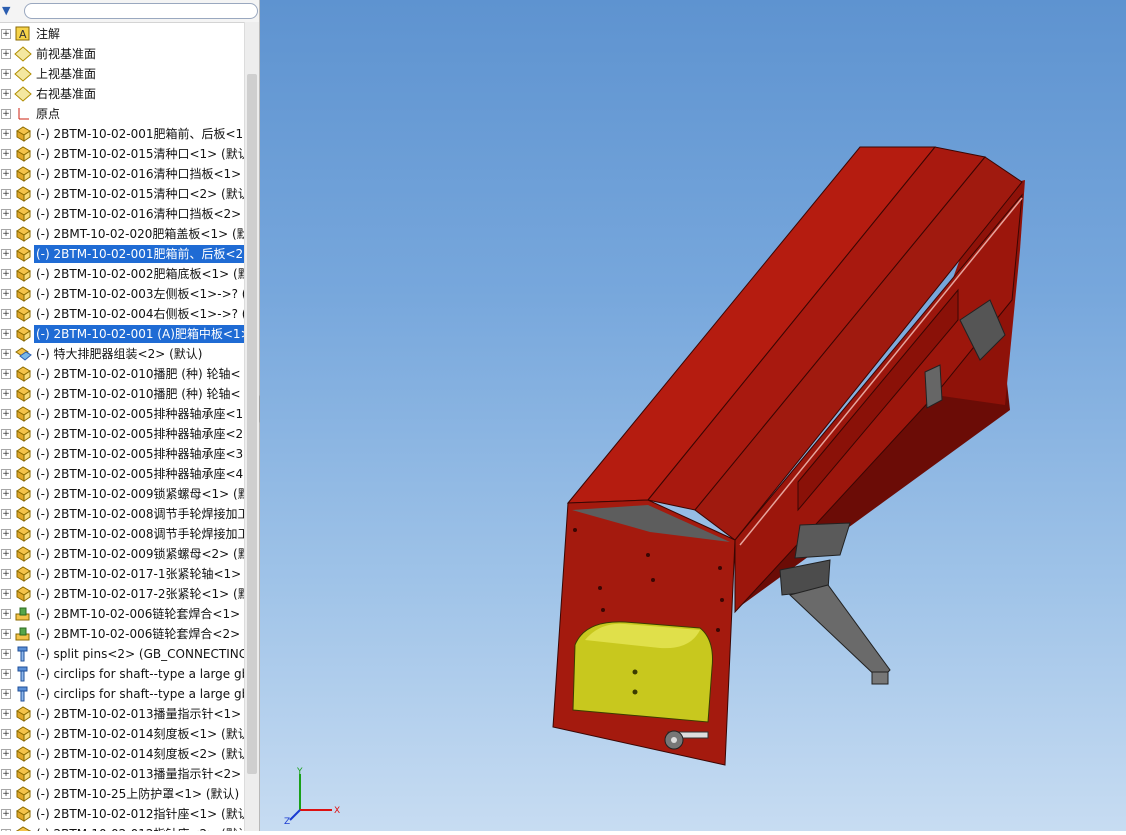 The height and width of the screenshot is (835, 1126). Describe the element at coordinates (124, 614) in the screenshot. I see `tree-item: + (-) 2BMT-10-02-006链轮套焊合<1> (` at that location.